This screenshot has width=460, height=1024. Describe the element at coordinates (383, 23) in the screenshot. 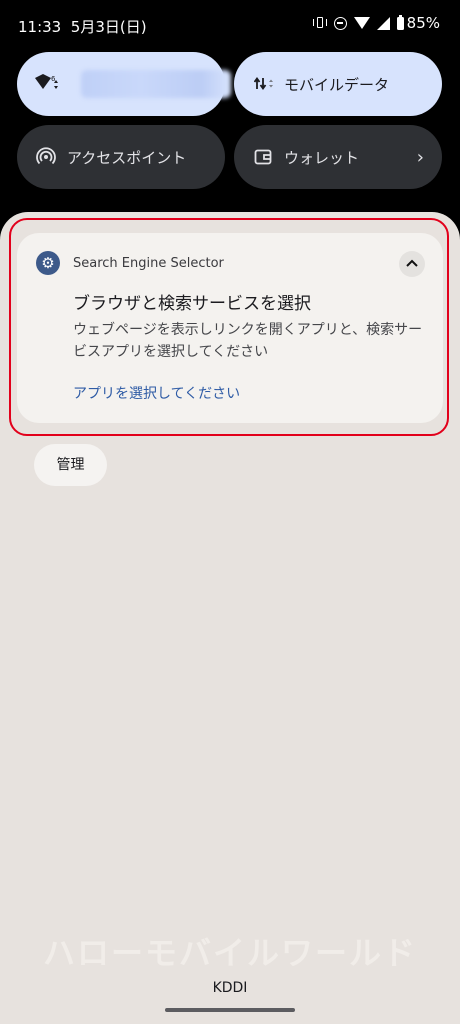

I see `signal-icon` at that location.